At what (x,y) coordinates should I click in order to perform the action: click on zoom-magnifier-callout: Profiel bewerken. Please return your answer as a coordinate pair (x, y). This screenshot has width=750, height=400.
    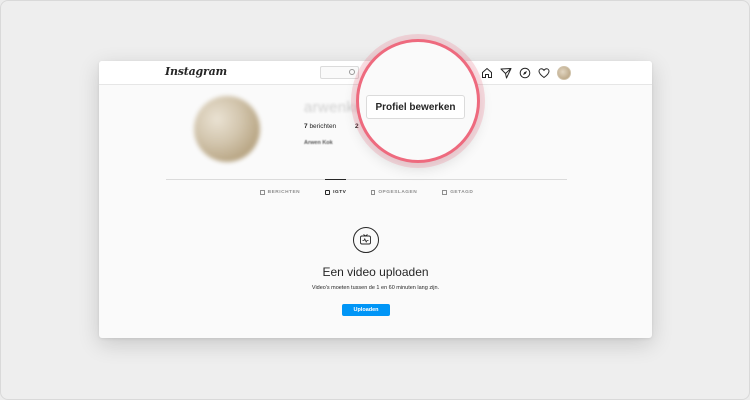
    Looking at the image, I should click on (418, 101).